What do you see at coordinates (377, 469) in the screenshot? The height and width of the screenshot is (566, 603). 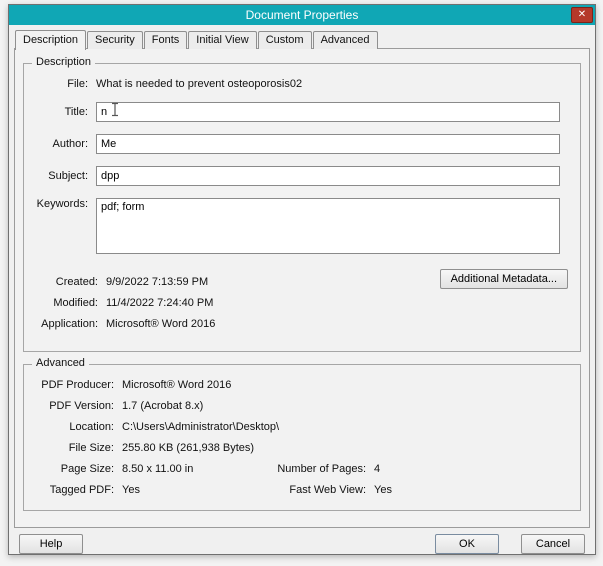 I see `number-of-pages-value: 4` at bounding box center [377, 469].